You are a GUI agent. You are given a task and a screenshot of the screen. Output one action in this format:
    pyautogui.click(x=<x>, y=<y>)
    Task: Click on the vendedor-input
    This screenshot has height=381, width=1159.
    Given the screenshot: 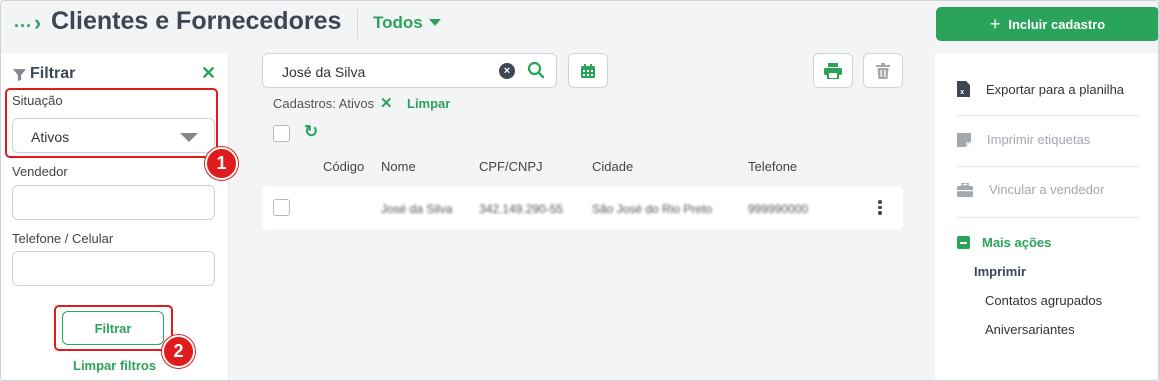 What is the action you would take?
    pyautogui.click(x=113, y=202)
    